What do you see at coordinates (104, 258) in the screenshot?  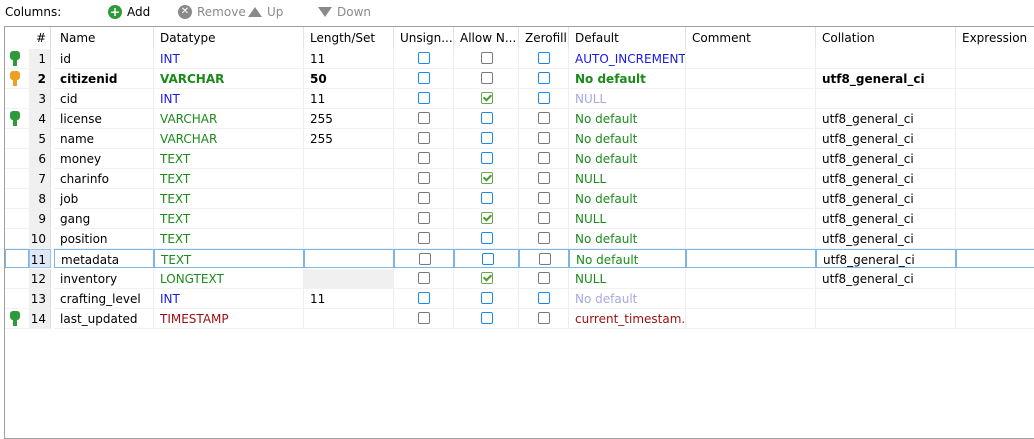 I see `column-name: metadata` at bounding box center [104, 258].